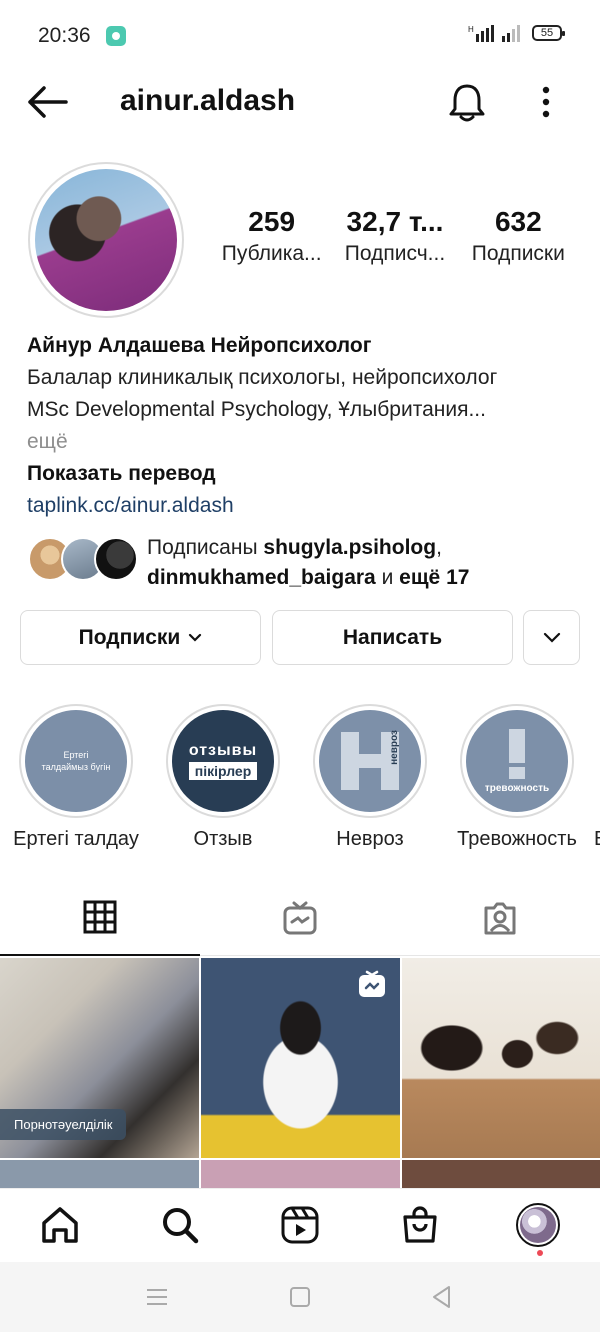 Image resolution: width=600 pixels, height=1332 pixels. Describe the element at coordinates (517, 839) in the screenshot. I see `highlight-label: Тревожность` at that location.